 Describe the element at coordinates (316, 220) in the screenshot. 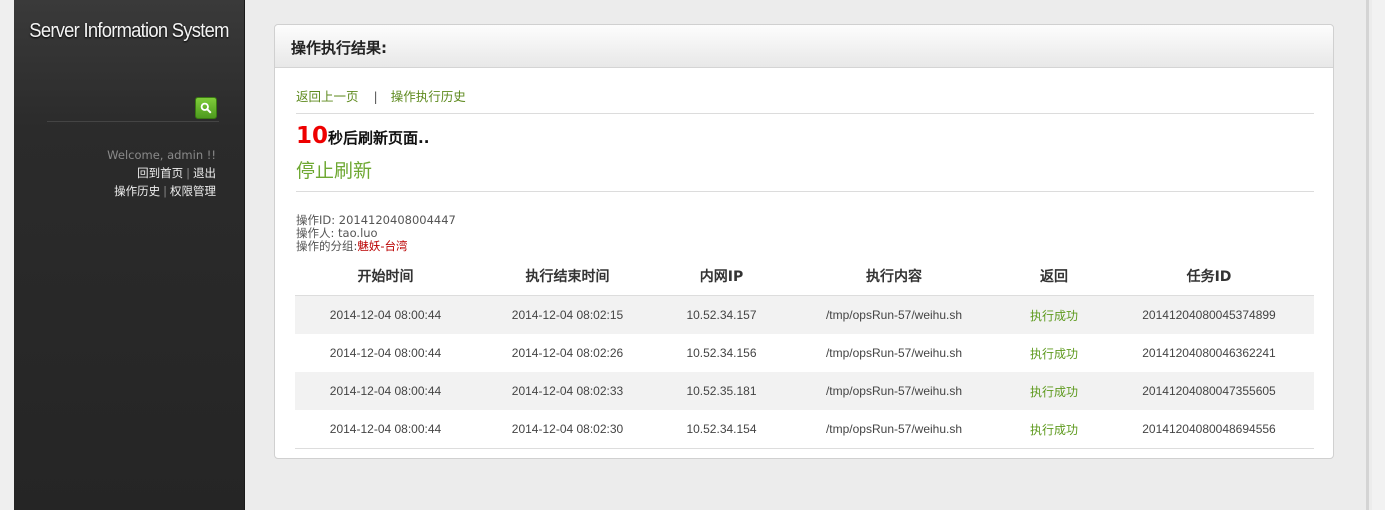

I see `op-id-label: 操作ID:` at that location.